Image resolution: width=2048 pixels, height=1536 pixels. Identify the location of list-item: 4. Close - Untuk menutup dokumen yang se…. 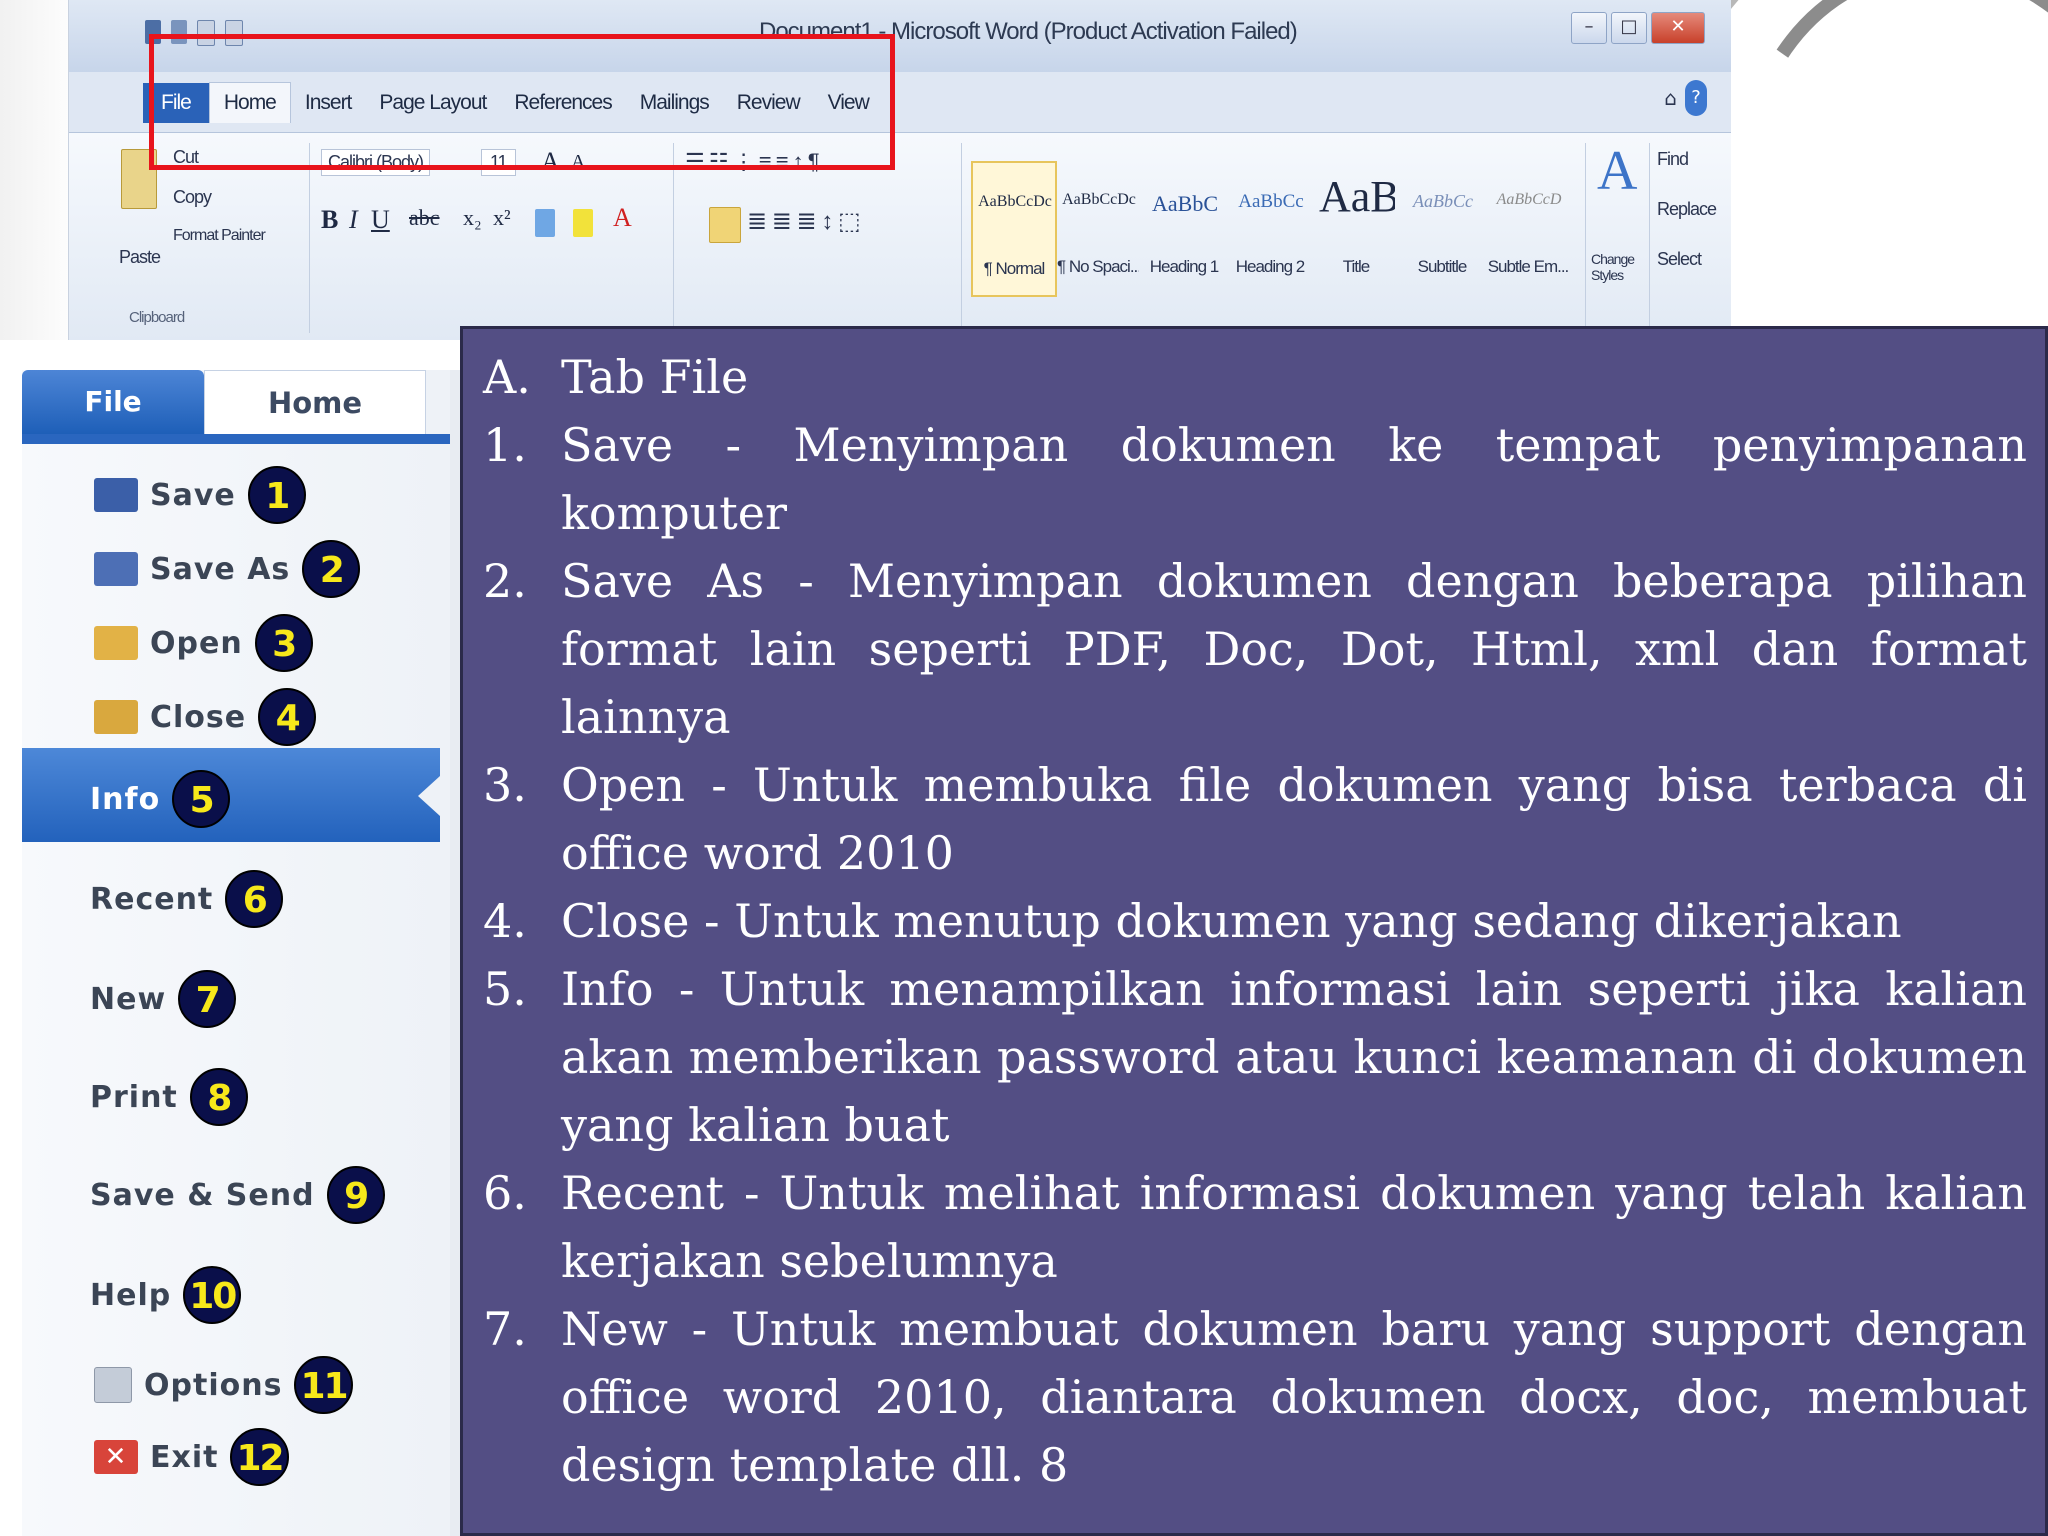
(1255, 921).